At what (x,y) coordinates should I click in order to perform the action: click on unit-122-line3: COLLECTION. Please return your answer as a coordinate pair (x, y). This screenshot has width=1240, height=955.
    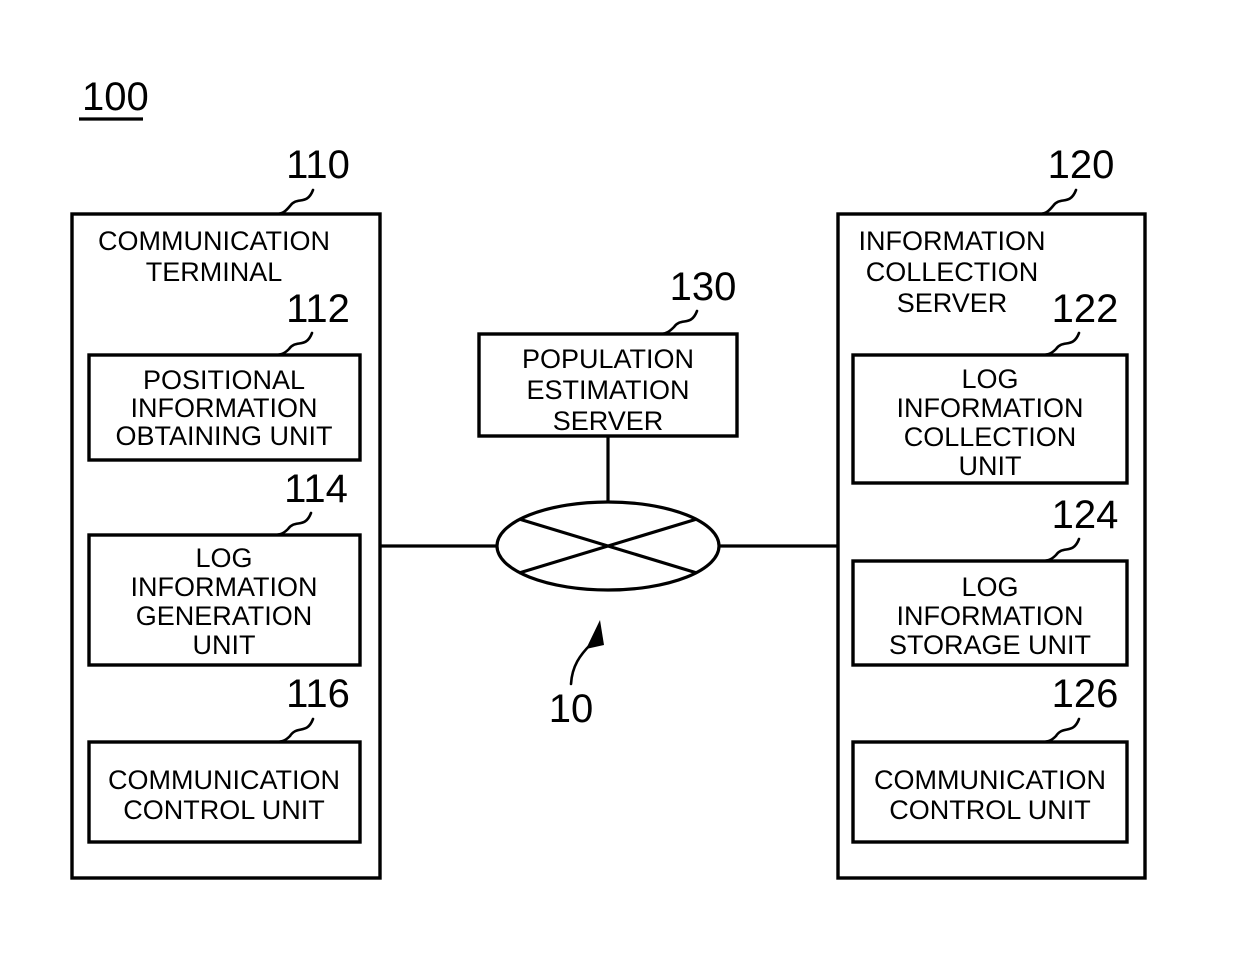
    Looking at the image, I should click on (990, 437).